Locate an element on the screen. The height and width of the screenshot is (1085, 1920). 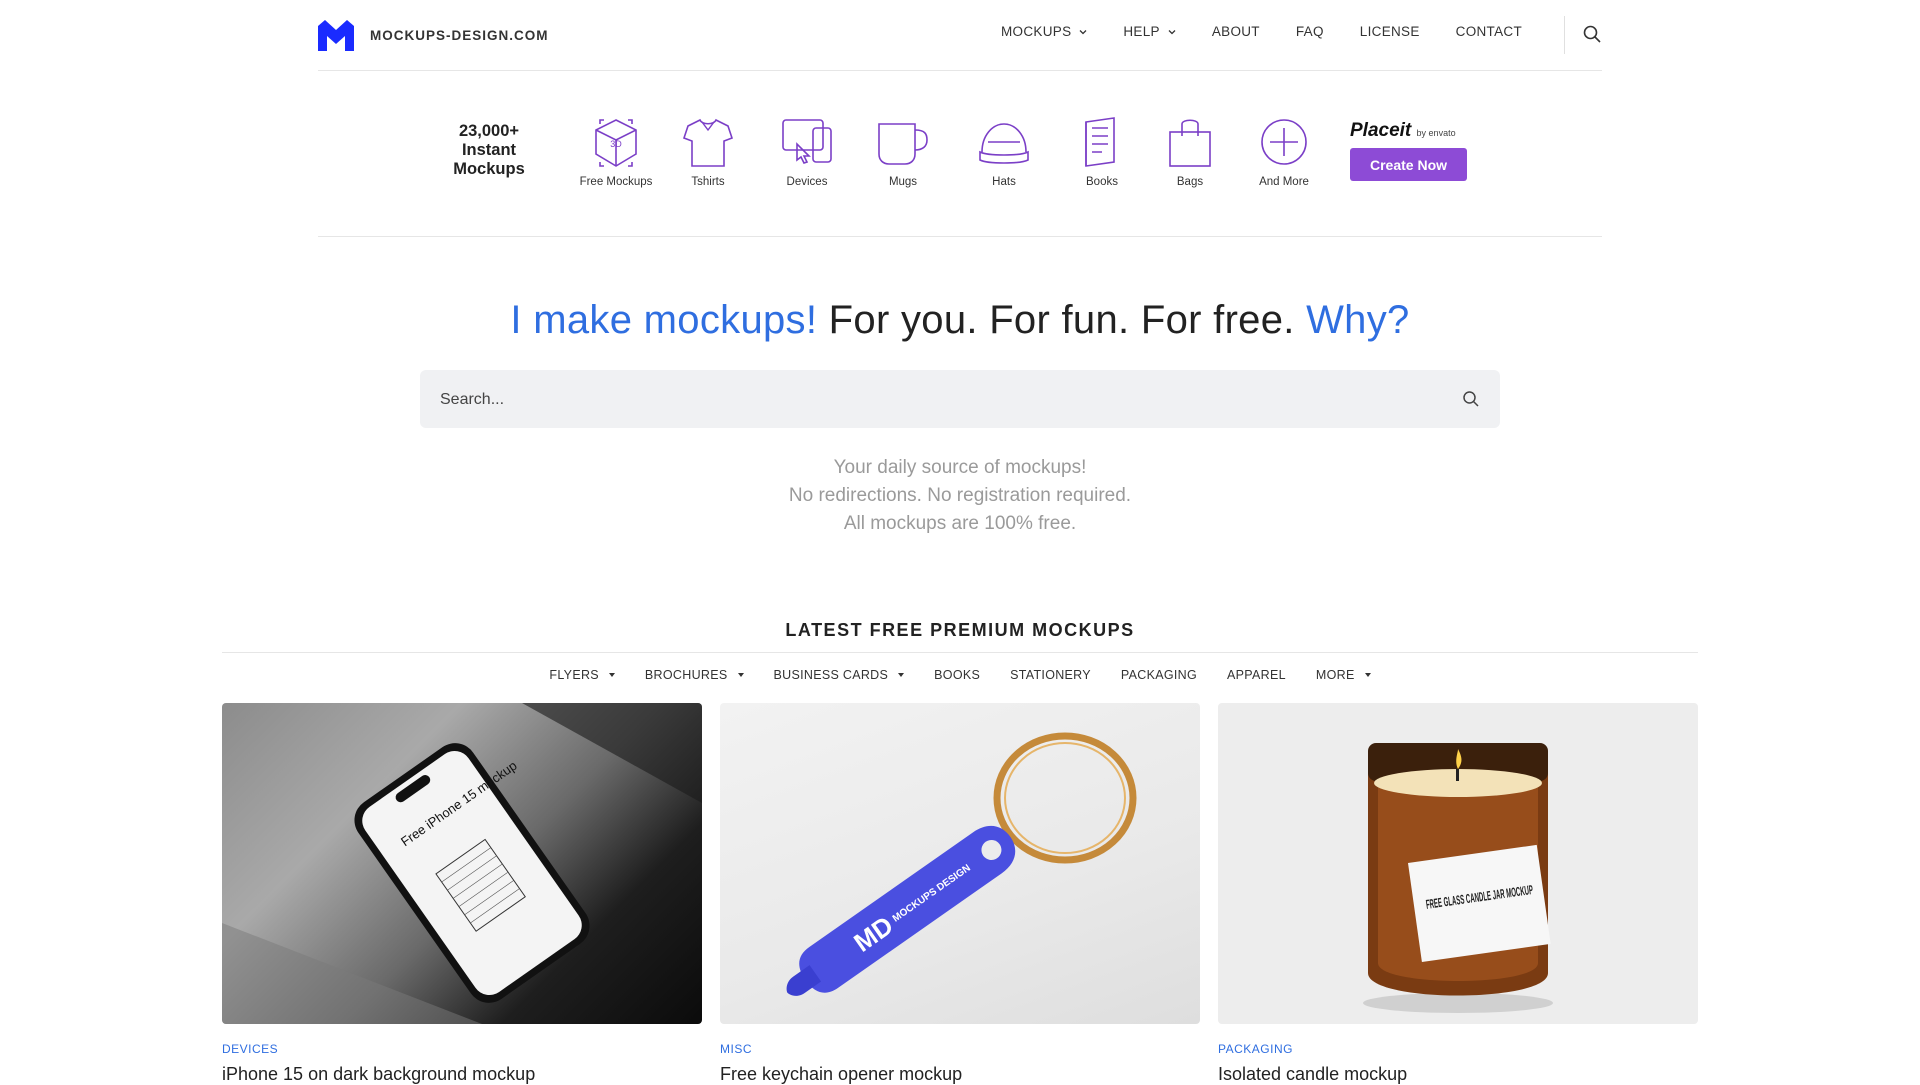
nav-label: MOCKUPS is located at coordinates (1036, 31).